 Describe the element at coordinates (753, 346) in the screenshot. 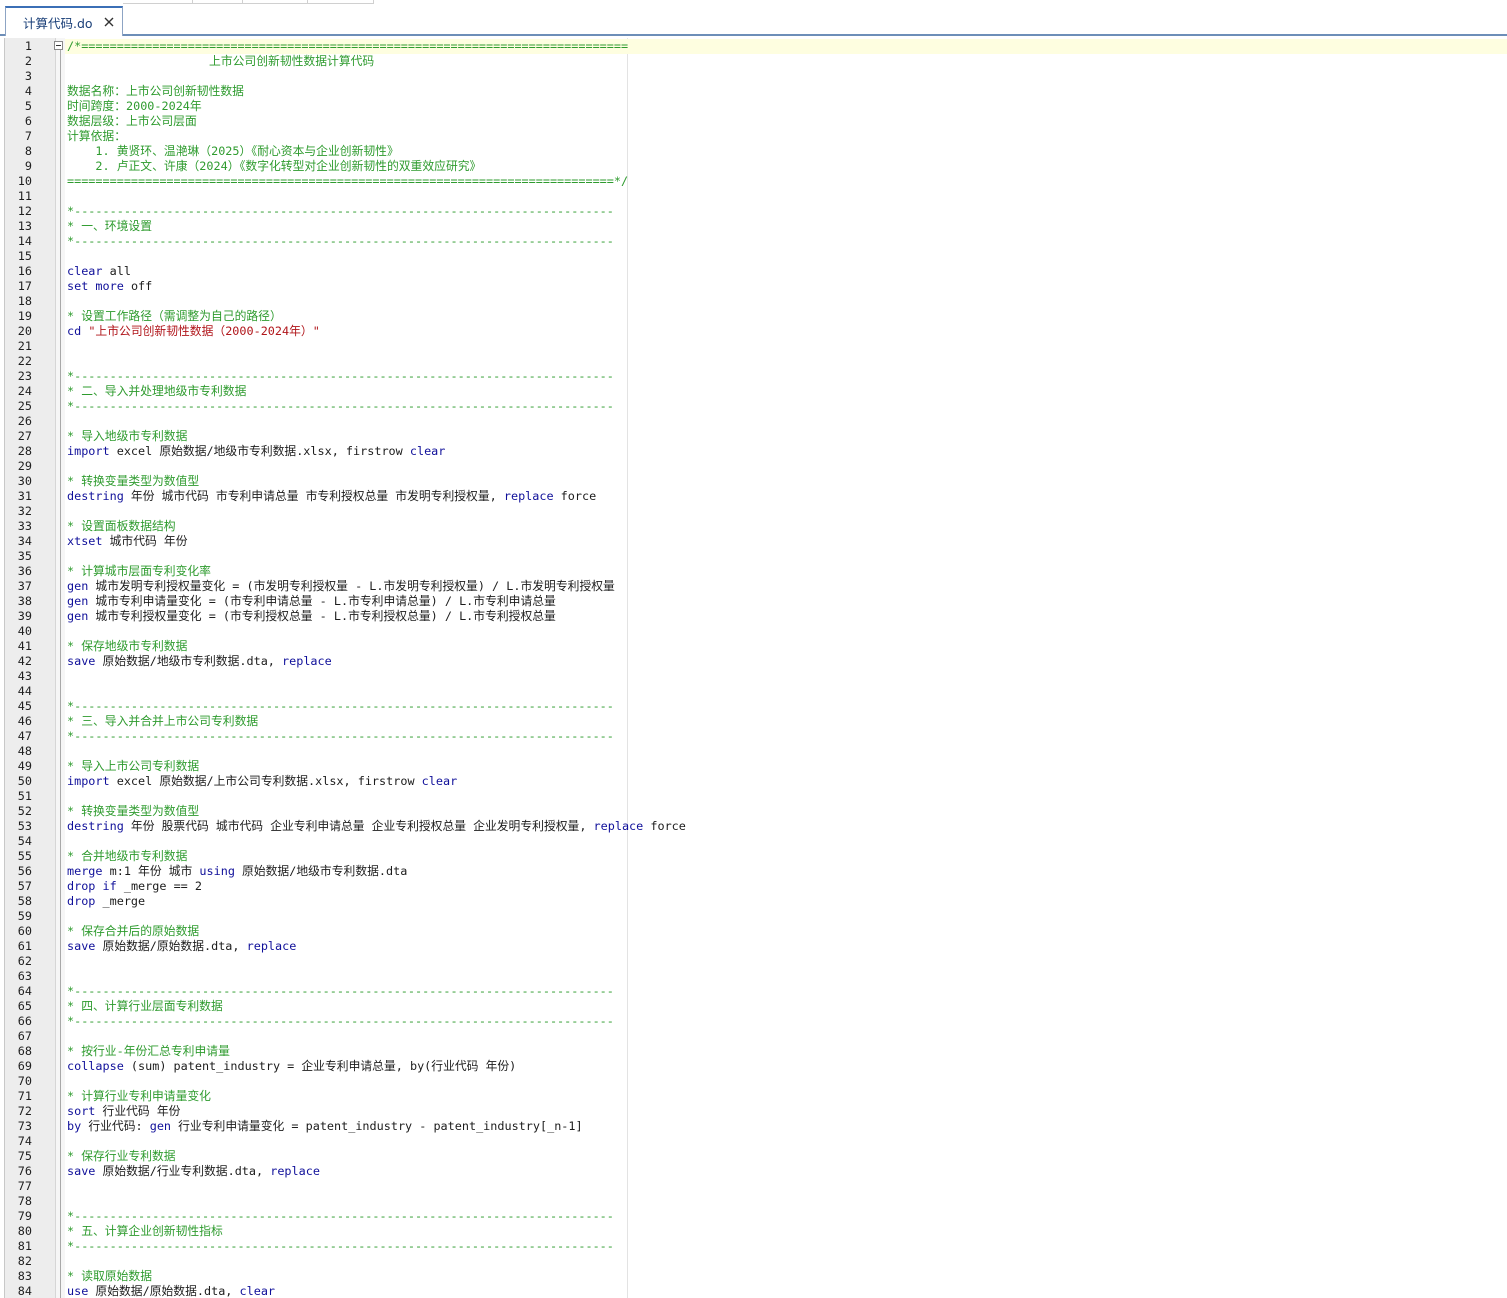

I see `code-line: 21` at that location.